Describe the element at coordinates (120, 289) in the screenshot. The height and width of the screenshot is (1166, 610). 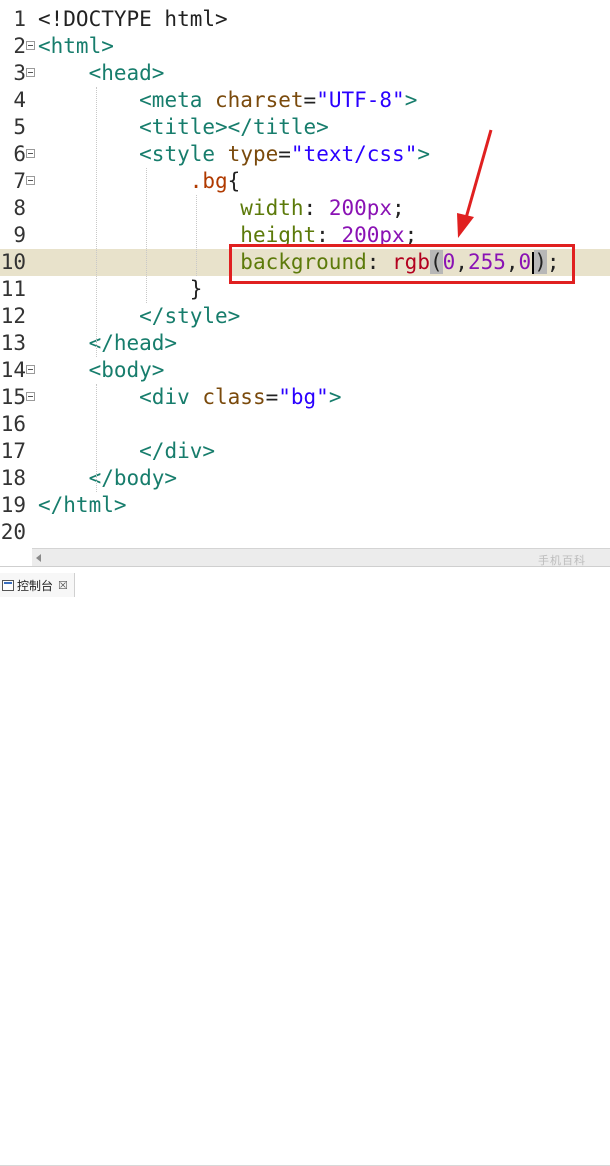
I see `code-text: }` at that location.